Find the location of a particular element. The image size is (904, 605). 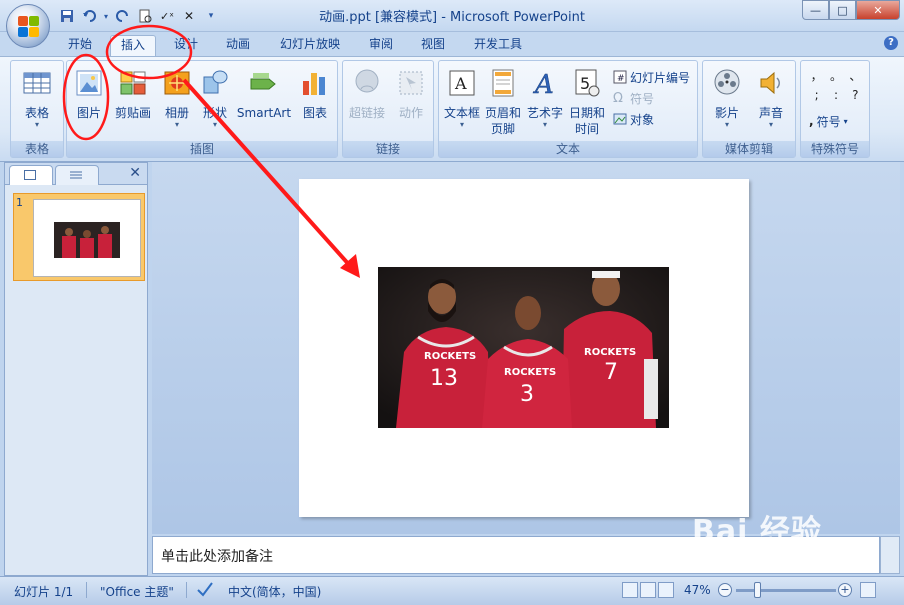

group-label-special: 特殊符号 is located at coordinates (835, 149).